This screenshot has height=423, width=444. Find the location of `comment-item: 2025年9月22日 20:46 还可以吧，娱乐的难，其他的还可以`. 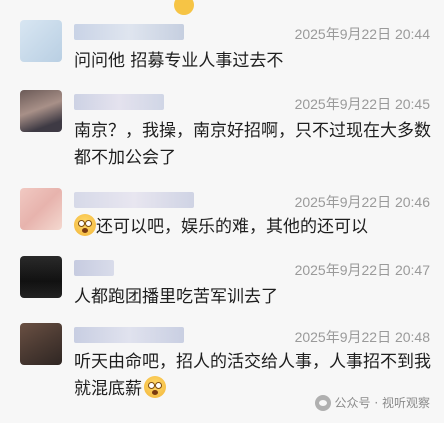

comment-item: 2025年9月22日 20:46 还可以吧，娱乐的难，其他的还可以 is located at coordinates (222, 215).